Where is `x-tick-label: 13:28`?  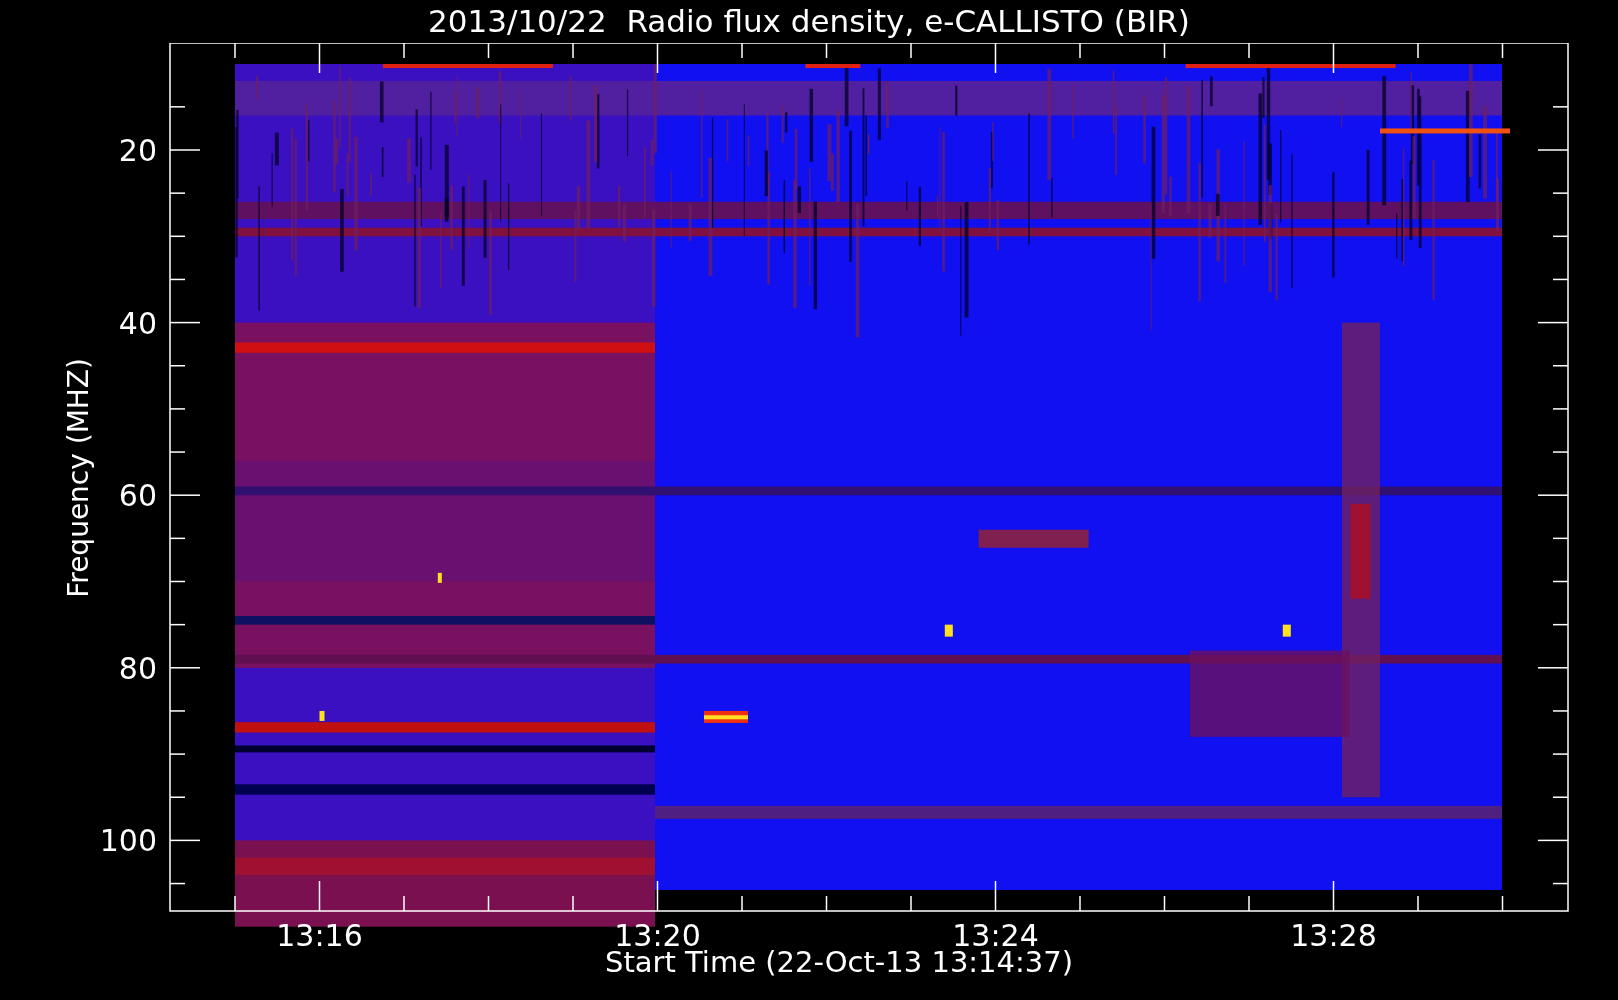 x-tick-label: 13:28 is located at coordinates (1333, 933).